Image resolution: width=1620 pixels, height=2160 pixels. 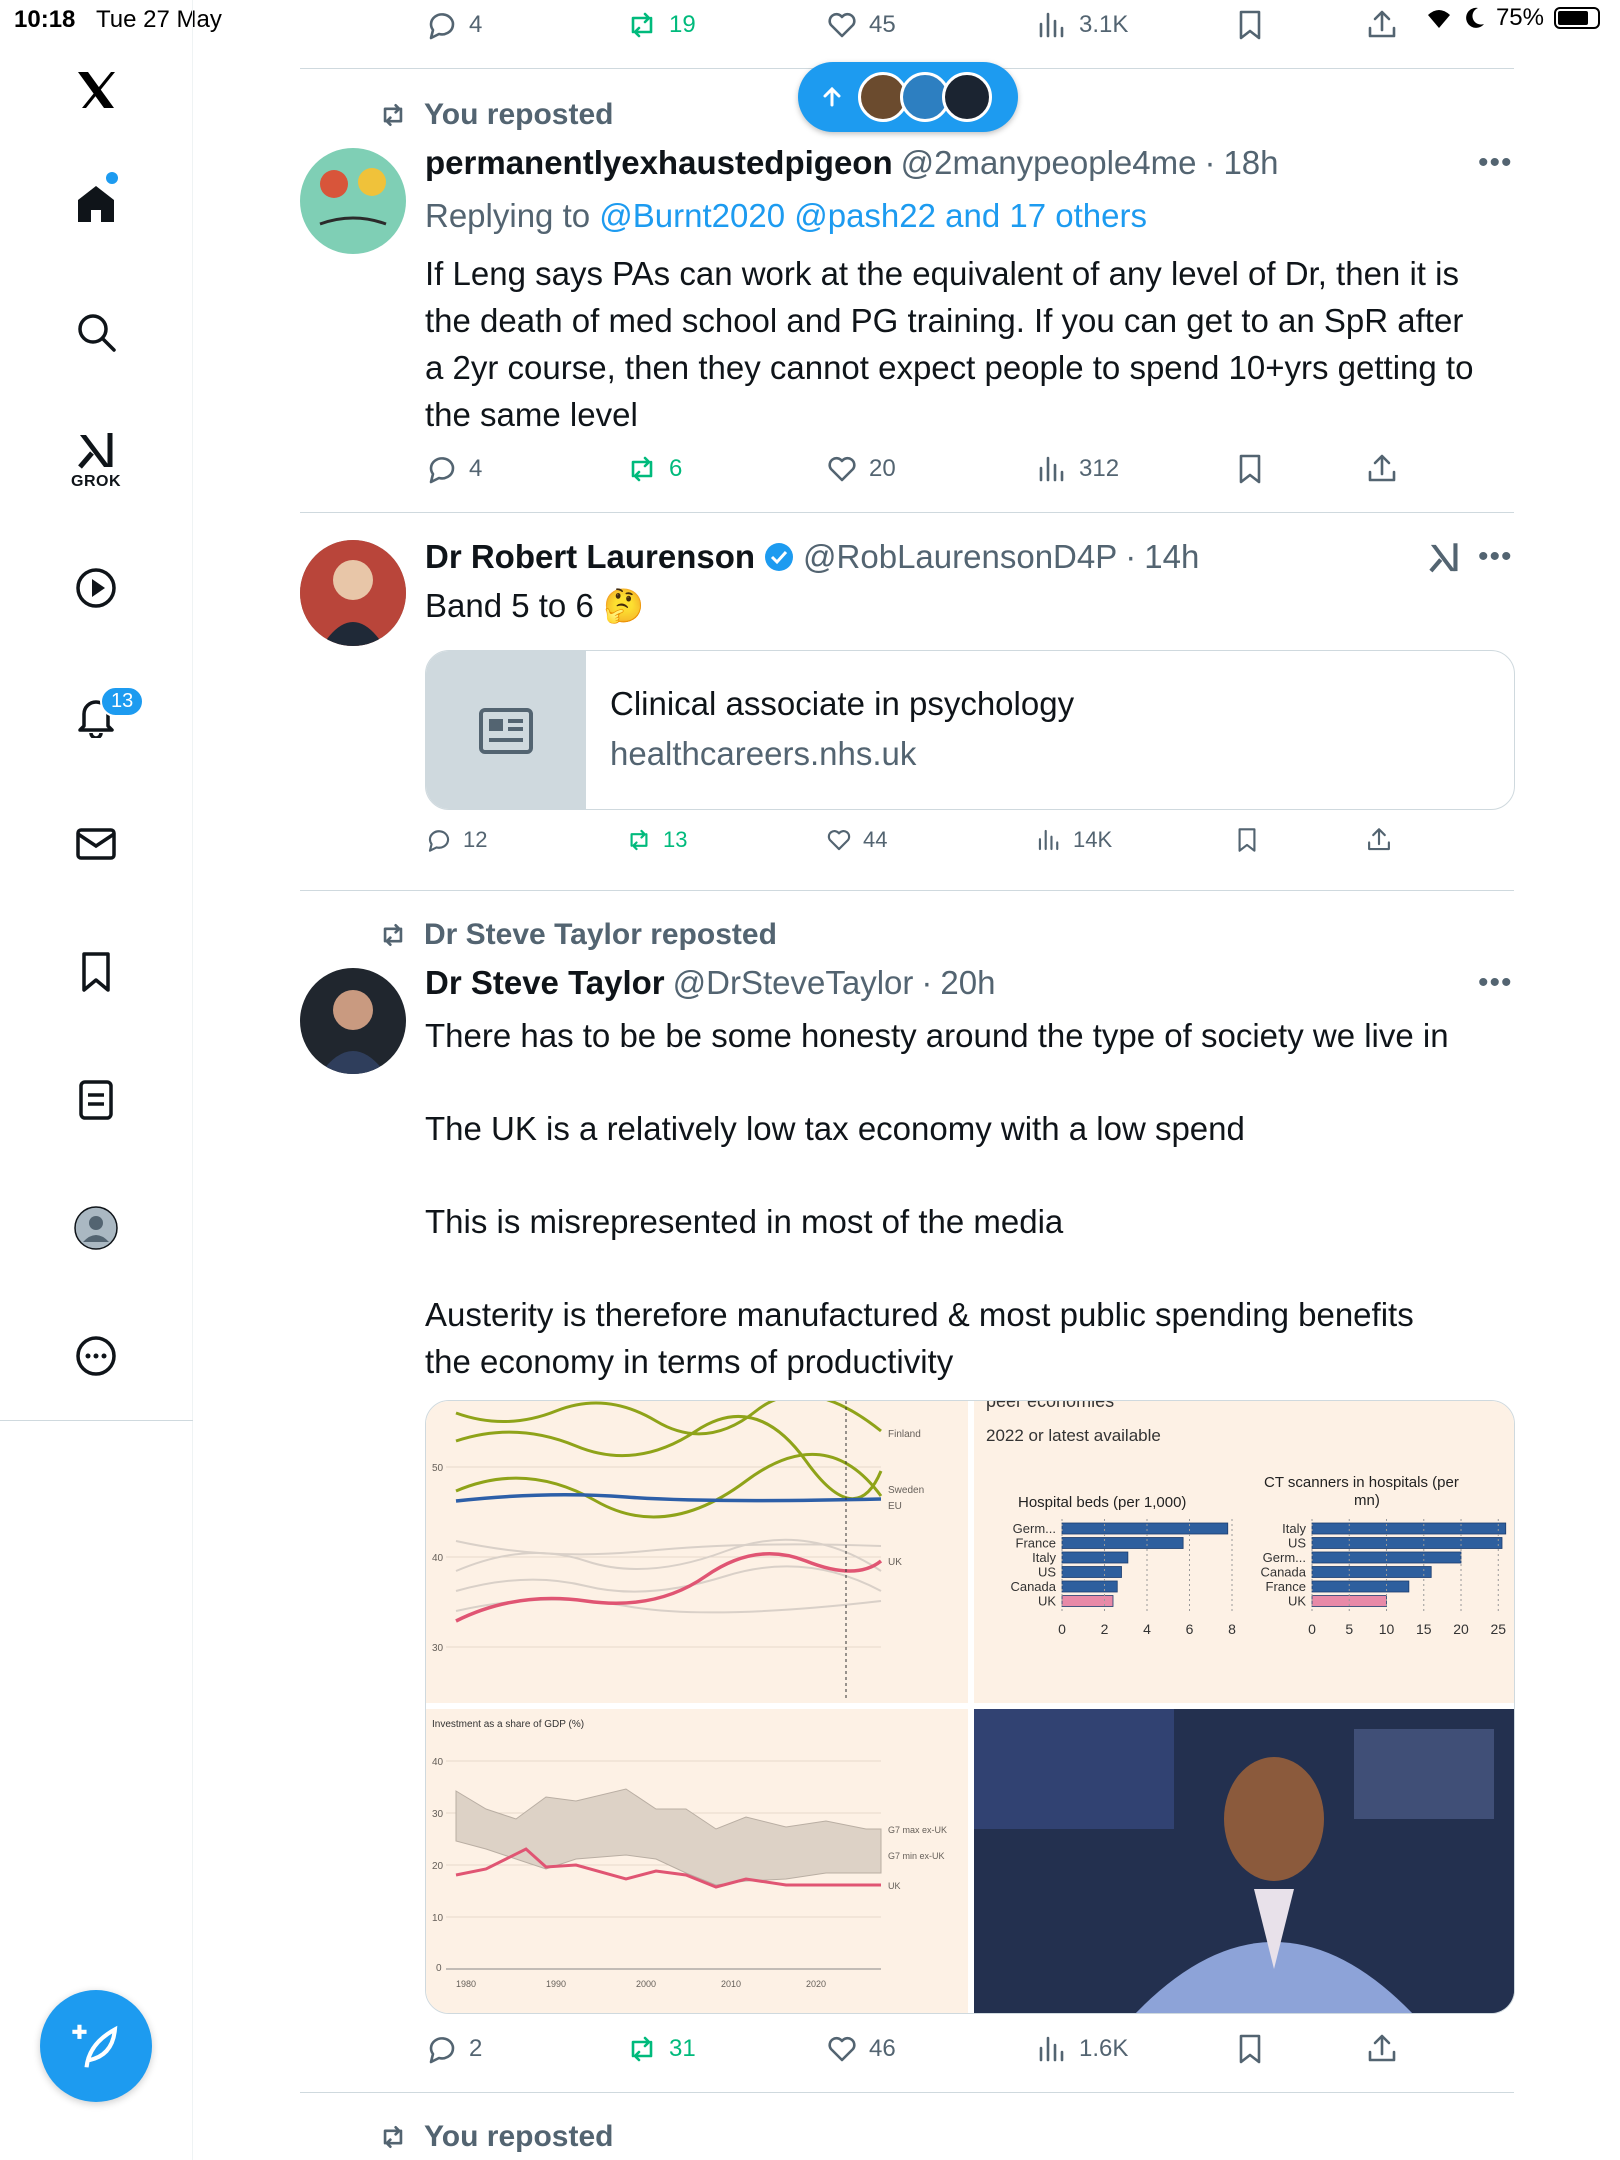 I want to click on sidebar-item-home, so click(x=96, y=204).